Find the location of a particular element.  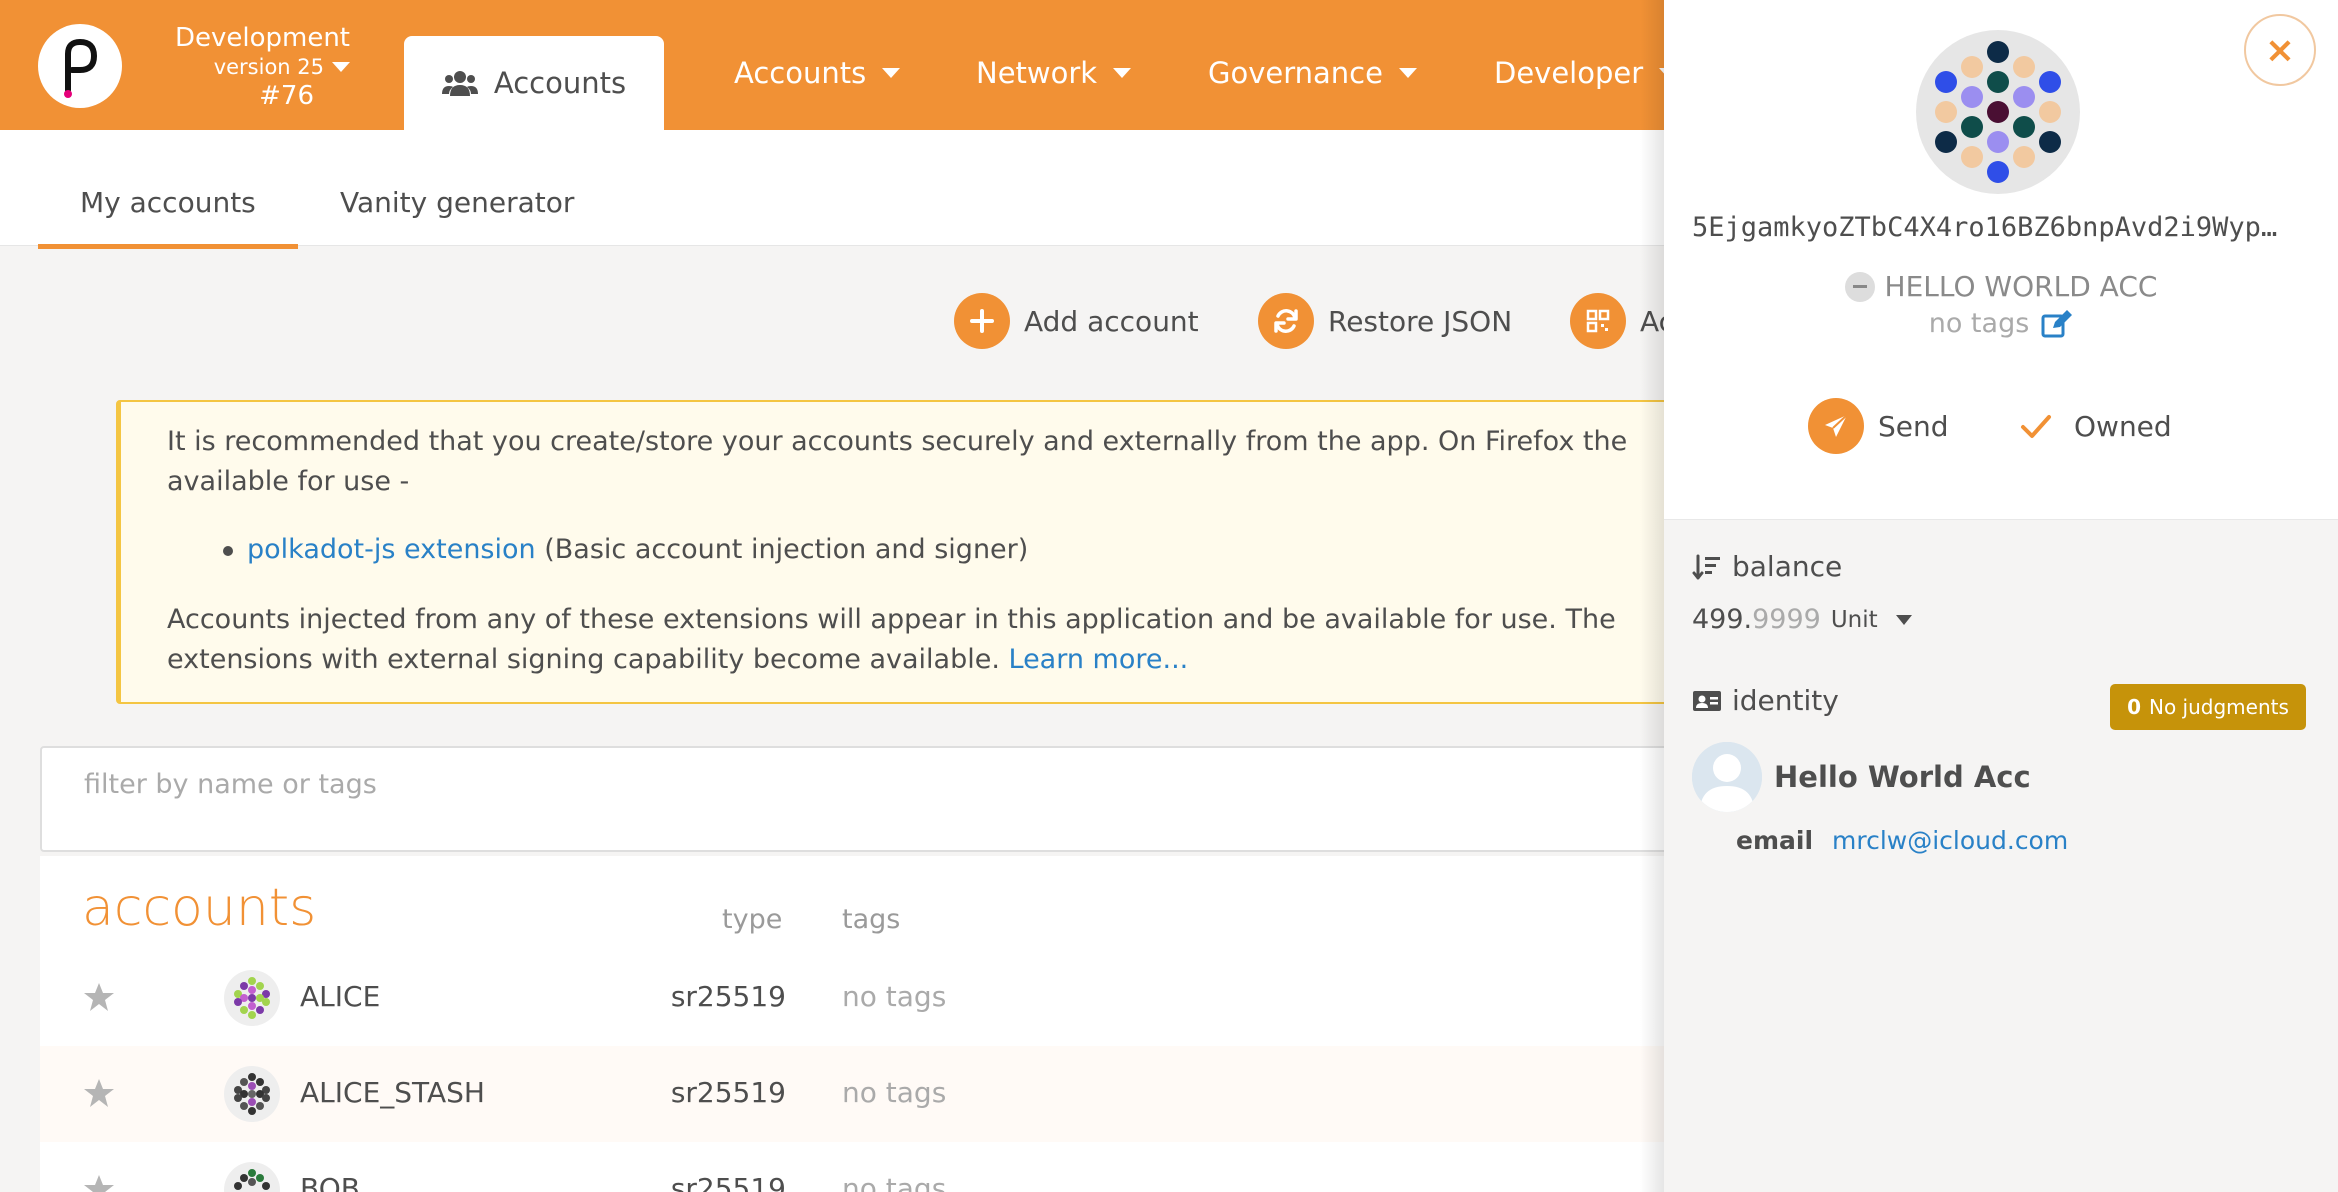

panel-shadow is located at coordinates (1652, 596).